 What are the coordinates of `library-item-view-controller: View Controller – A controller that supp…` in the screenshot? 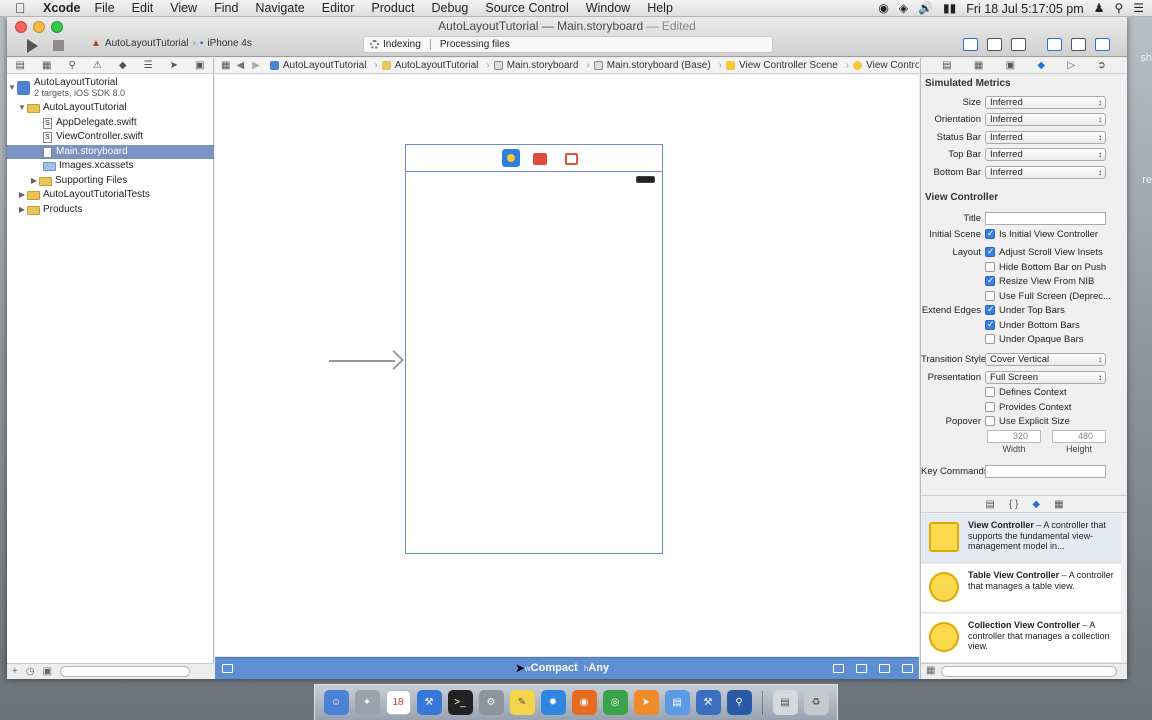 It's located at (1021, 538).